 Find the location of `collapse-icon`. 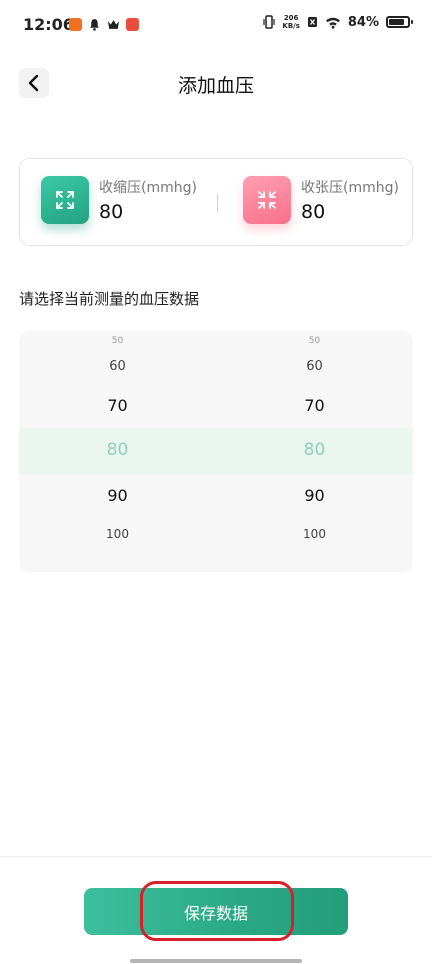

collapse-icon is located at coordinates (267, 200).